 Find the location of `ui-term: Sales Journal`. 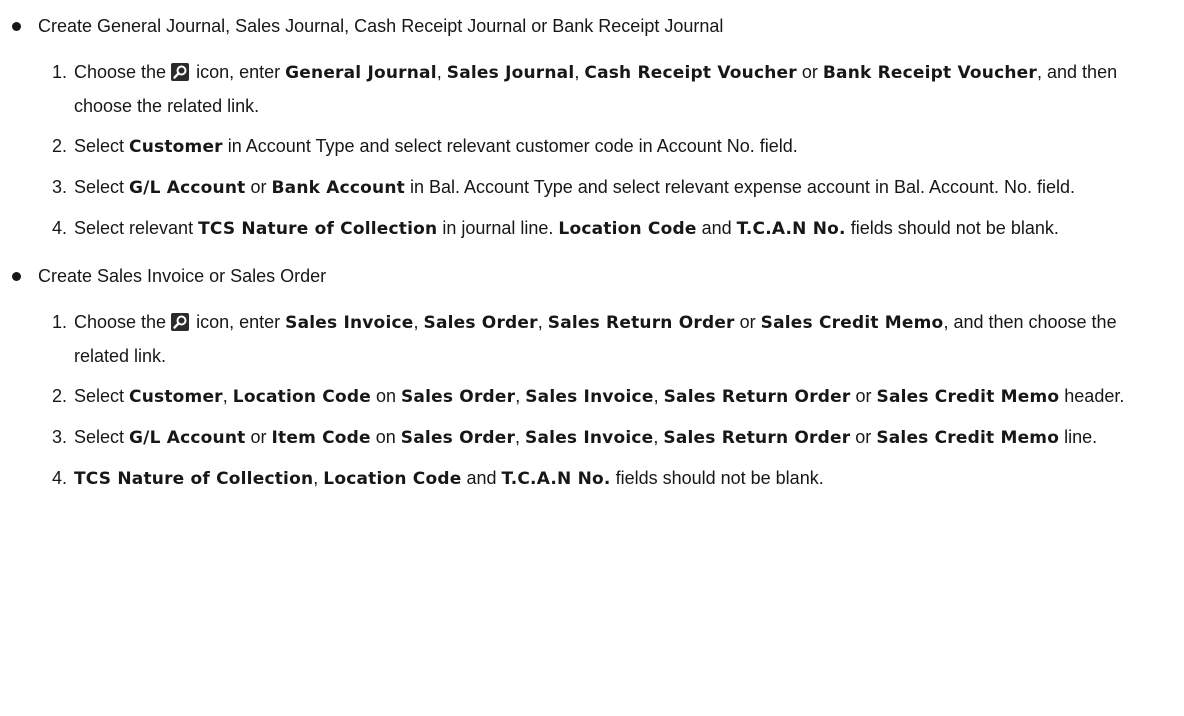

ui-term: Sales Journal is located at coordinates (510, 73).